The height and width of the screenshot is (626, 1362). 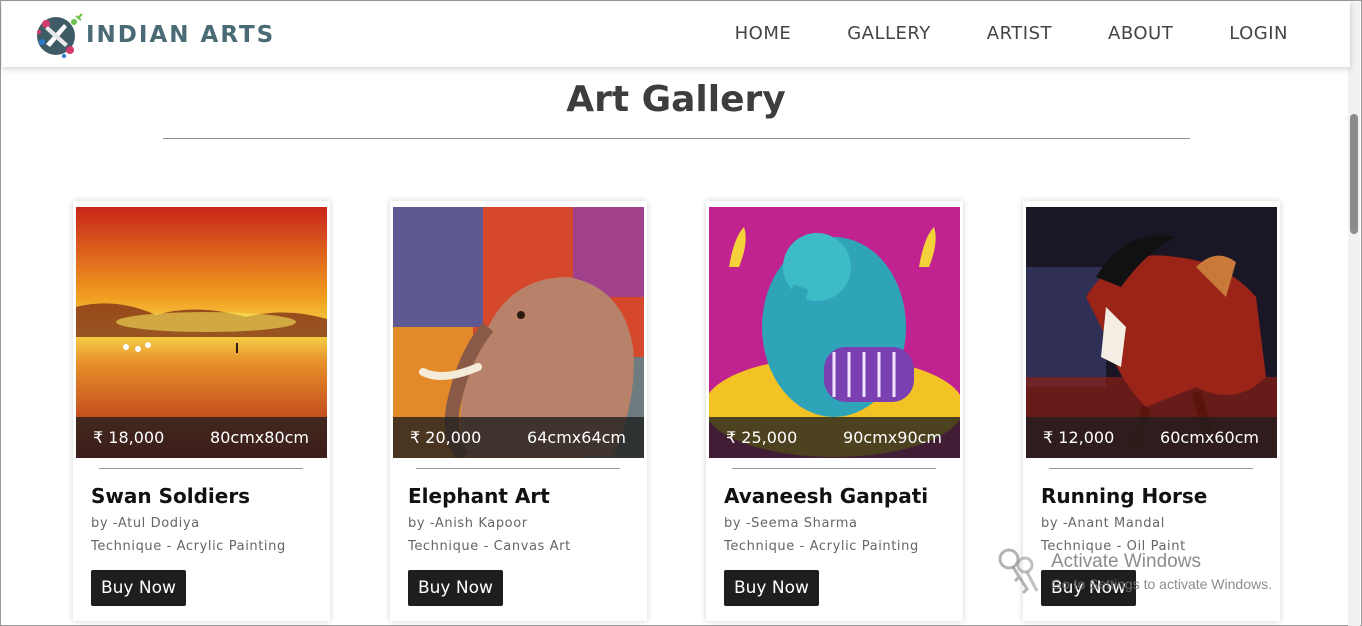 What do you see at coordinates (489, 546) in the screenshot?
I see `card-technique: Technique - Canvas Art` at bounding box center [489, 546].